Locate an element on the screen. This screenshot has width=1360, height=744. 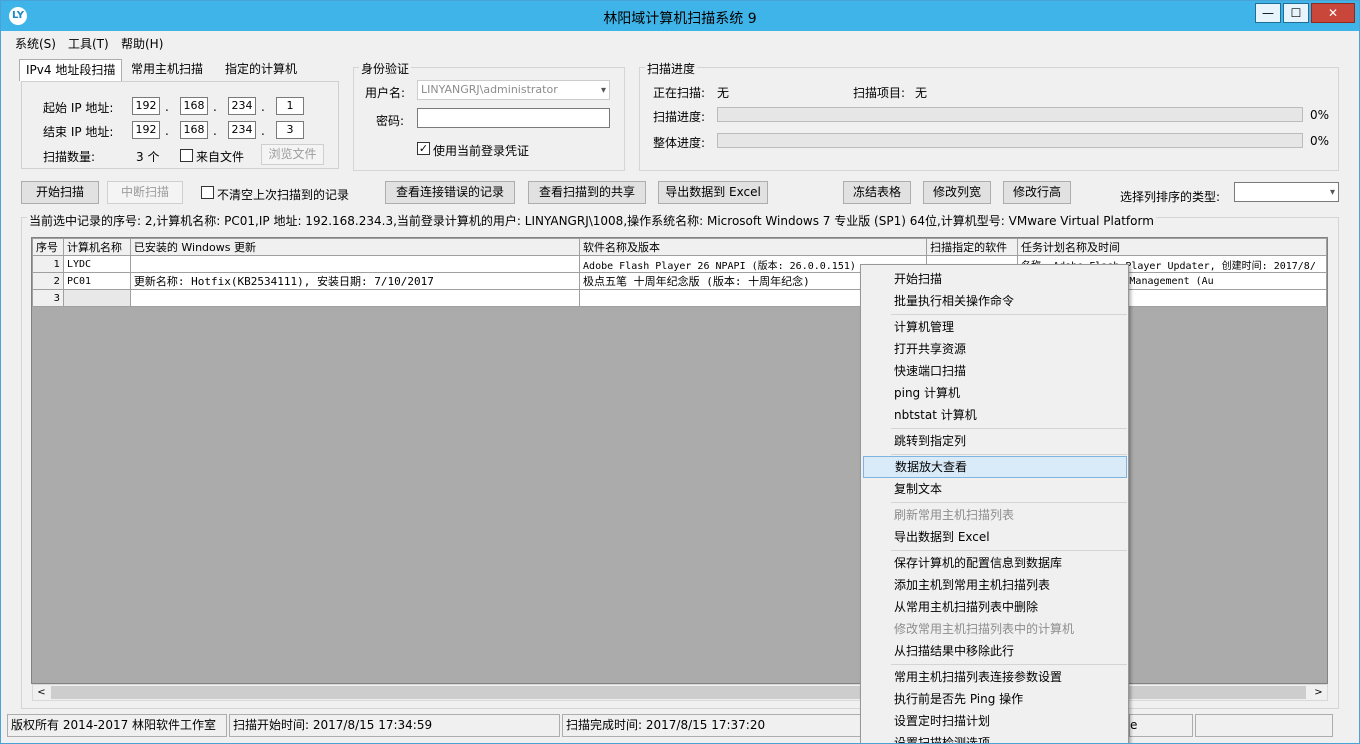
tab-ipv4-range: IPv4 地址段扫描 is located at coordinates (71, 70).